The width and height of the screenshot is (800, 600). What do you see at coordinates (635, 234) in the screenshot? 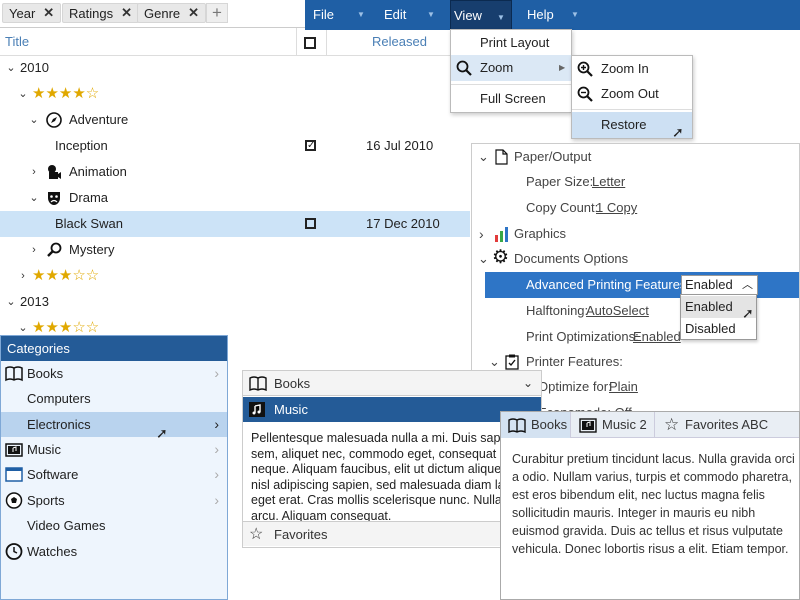
I see `property-category-graphics: › Graphics` at bounding box center [635, 234].